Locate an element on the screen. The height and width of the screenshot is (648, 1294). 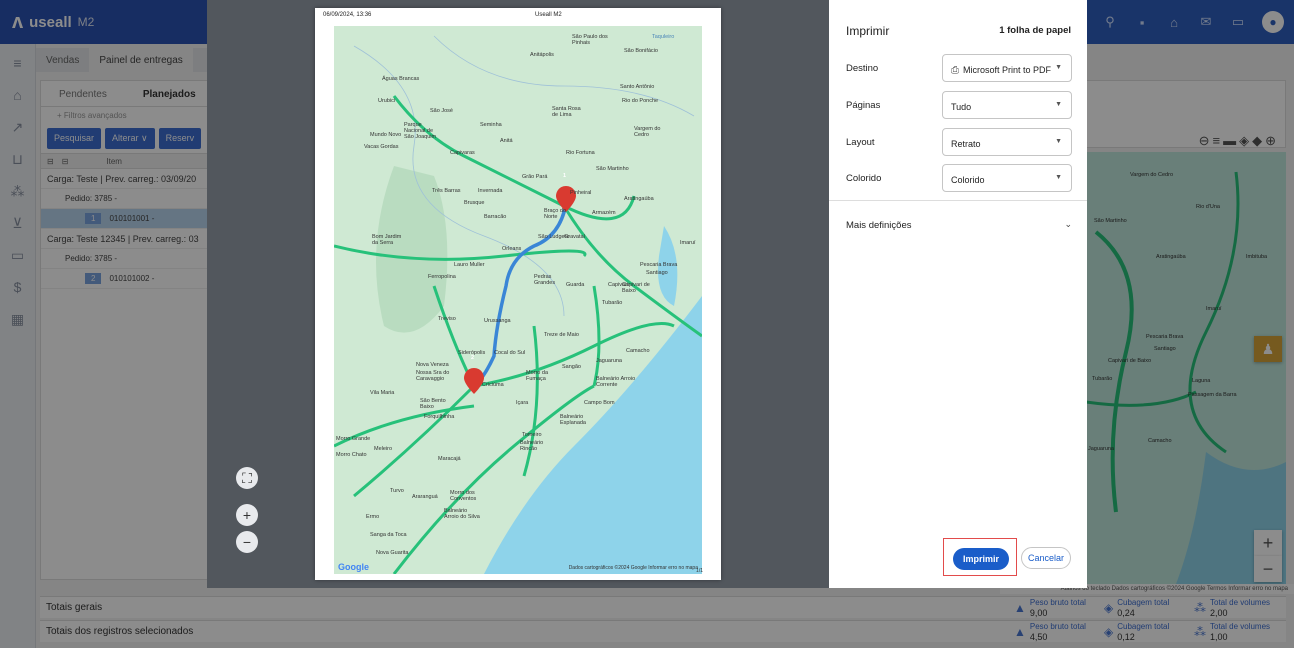
map-label: Santiago is located at coordinates (657, 273).